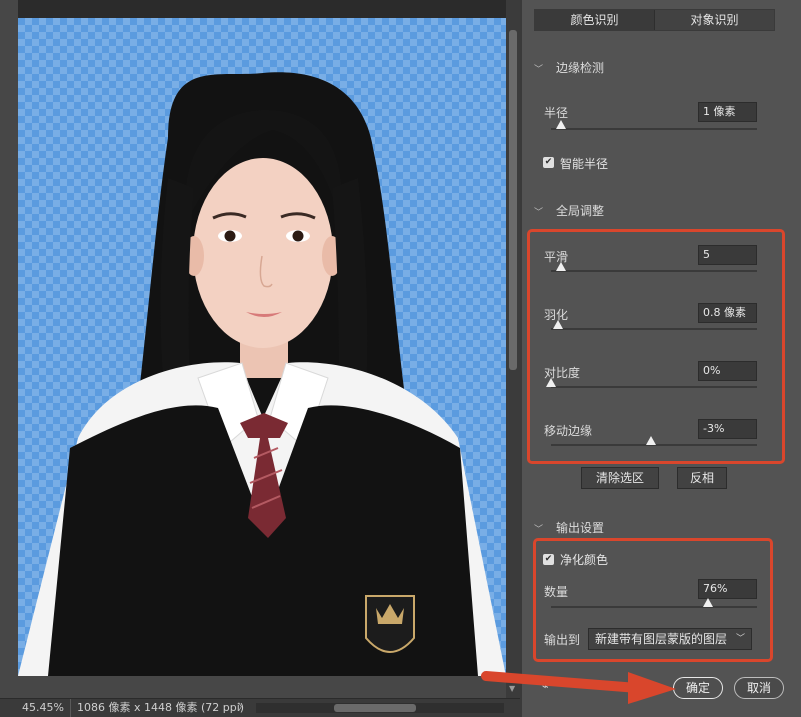 The height and width of the screenshot is (717, 801). Describe the element at coordinates (242, 708) in the screenshot. I see `status-more-arrow-icon: 〉` at that location.